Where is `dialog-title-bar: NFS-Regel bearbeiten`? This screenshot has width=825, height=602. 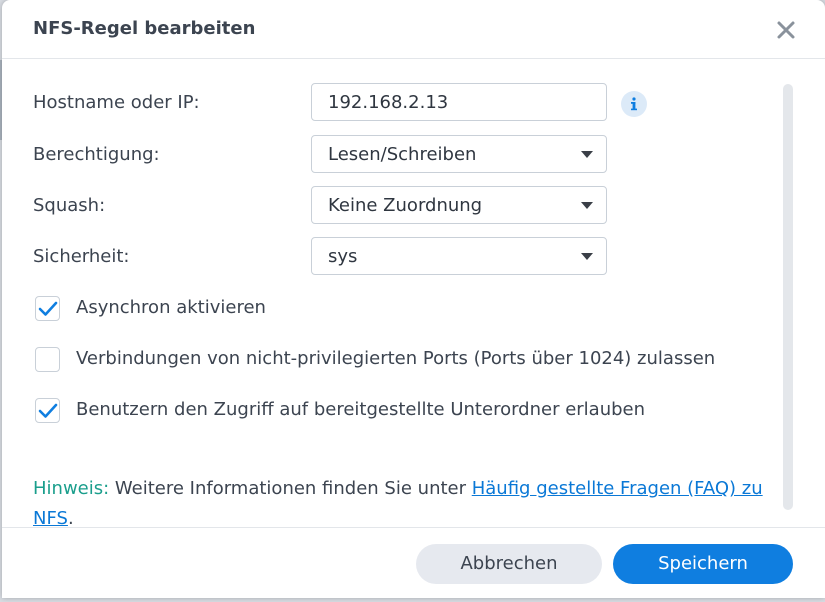 dialog-title-bar: NFS-Regel bearbeiten is located at coordinates (413, 29).